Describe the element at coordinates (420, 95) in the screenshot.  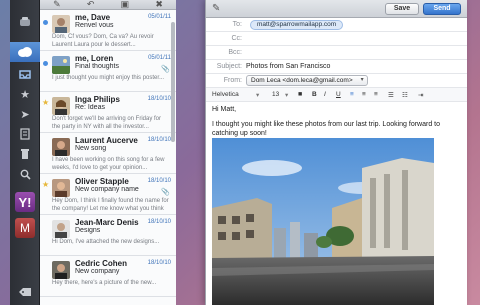
I see `indent-icon: ⇥` at that location.